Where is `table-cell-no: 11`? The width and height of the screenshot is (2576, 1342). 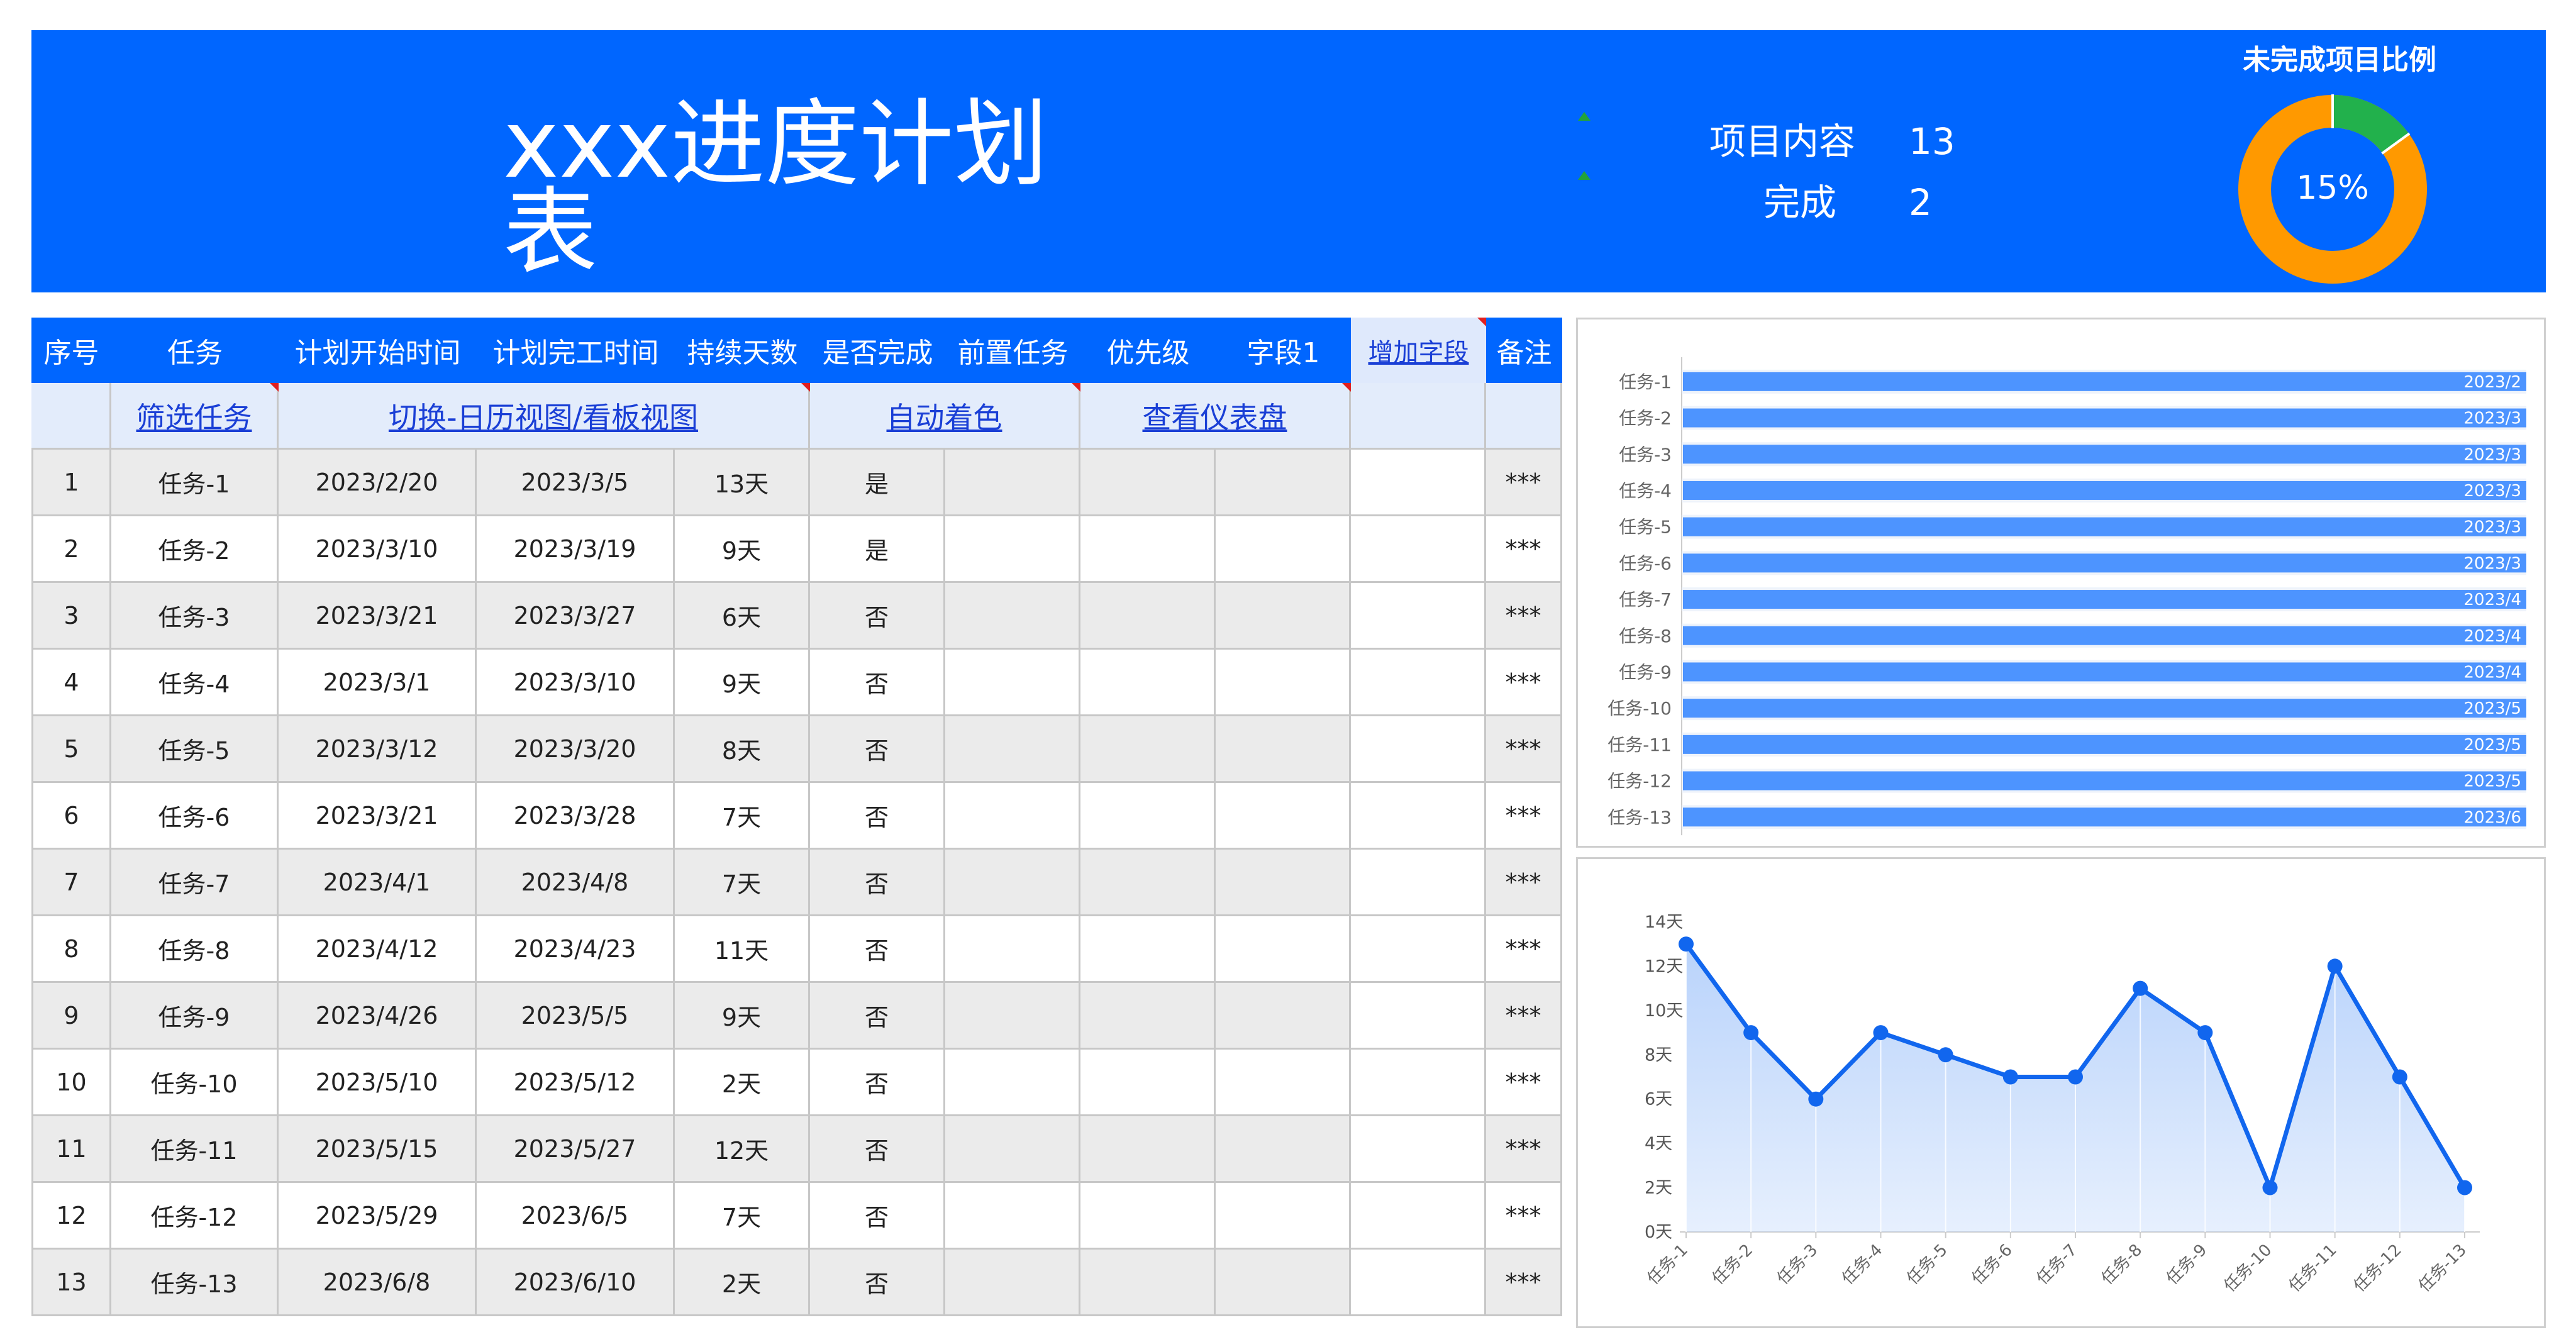
table-cell-no: 11 is located at coordinates (71, 1149).